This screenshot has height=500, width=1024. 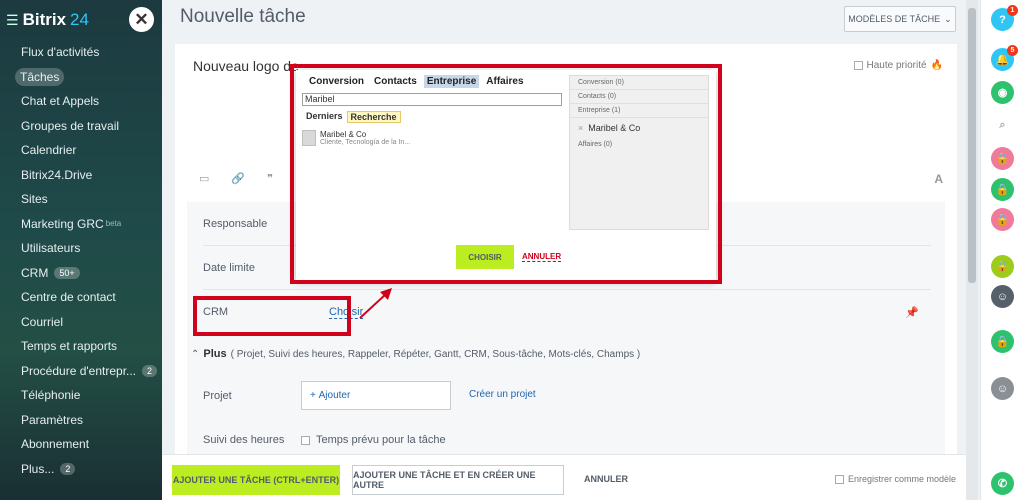 I want to click on highlight-crm, so click(x=272, y=316).